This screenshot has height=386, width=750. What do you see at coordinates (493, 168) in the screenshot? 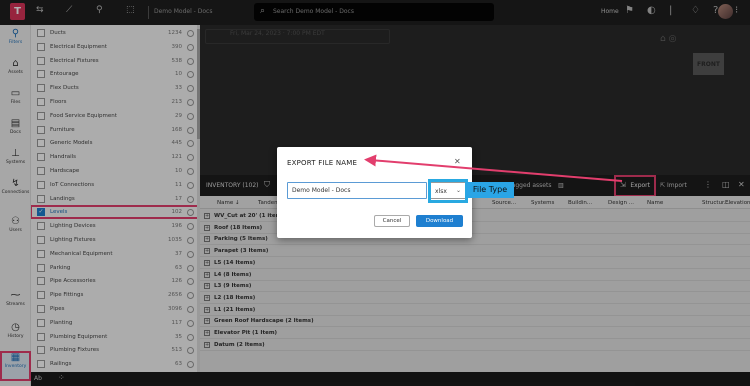
I see `annotation-arrow` at bounding box center [493, 168].